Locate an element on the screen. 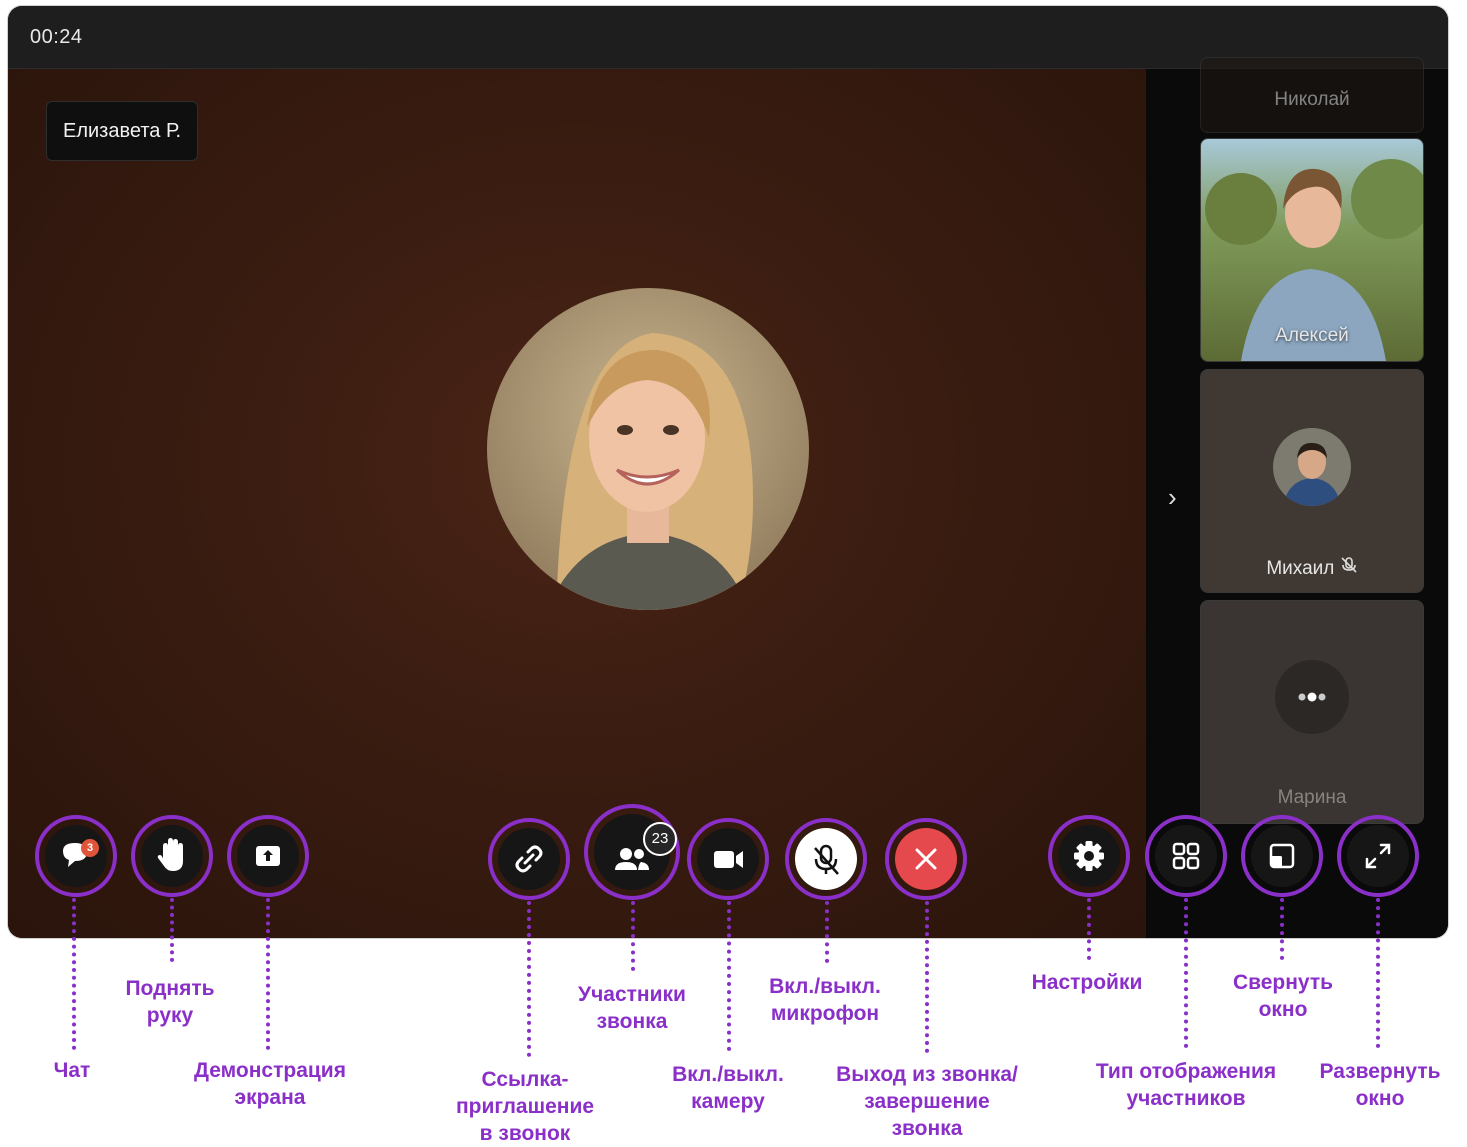  close-icon is located at coordinates (926, 859).